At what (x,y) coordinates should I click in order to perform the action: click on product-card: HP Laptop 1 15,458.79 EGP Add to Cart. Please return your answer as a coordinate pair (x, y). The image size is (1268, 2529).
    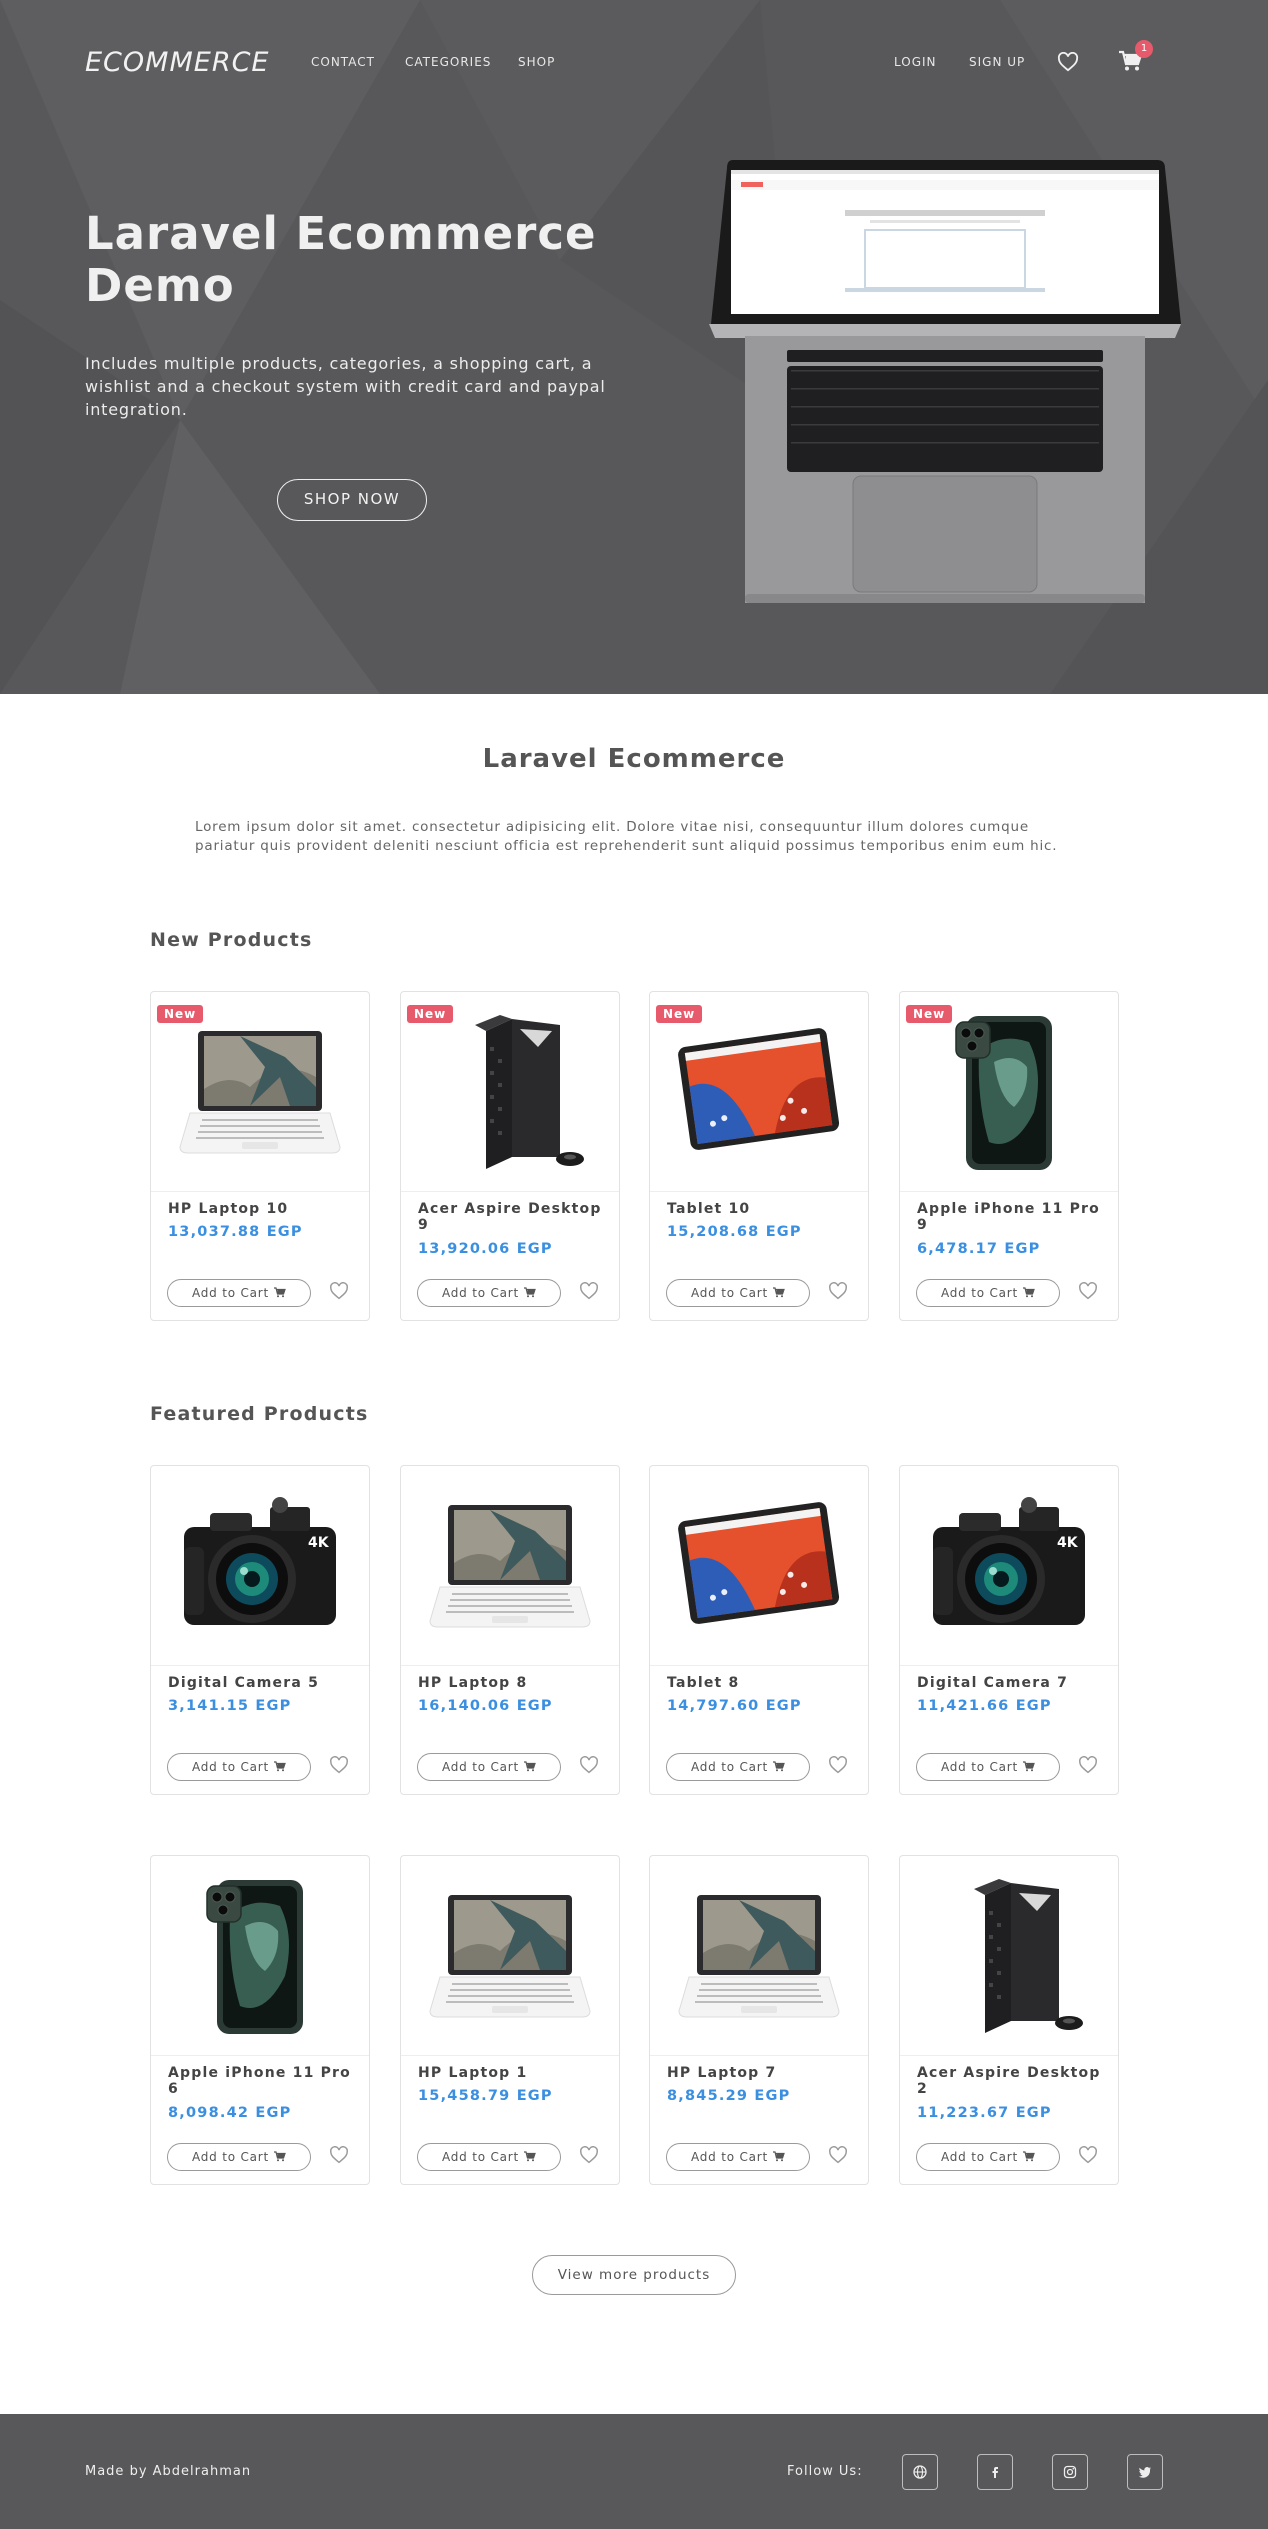
    Looking at the image, I should click on (510, 2020).